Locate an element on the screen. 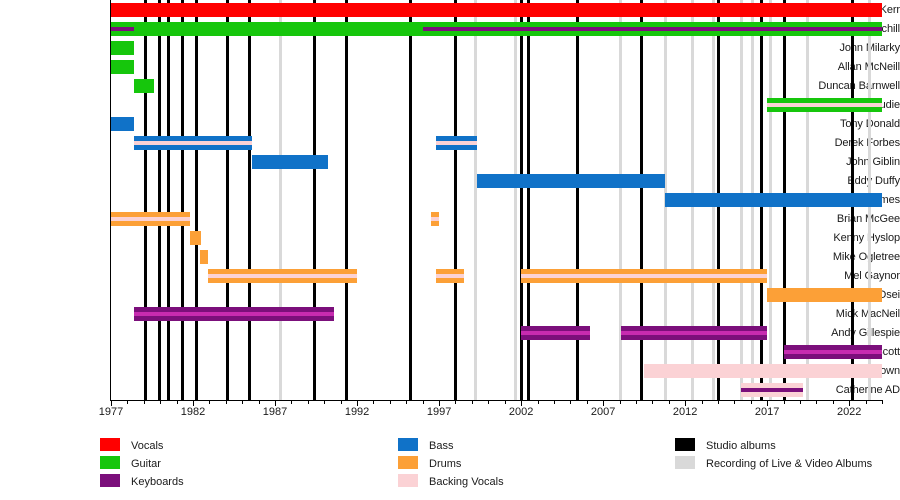 The image size is (900, 500). legend-label: Backing Vocals is located at coordinates (466, 482).